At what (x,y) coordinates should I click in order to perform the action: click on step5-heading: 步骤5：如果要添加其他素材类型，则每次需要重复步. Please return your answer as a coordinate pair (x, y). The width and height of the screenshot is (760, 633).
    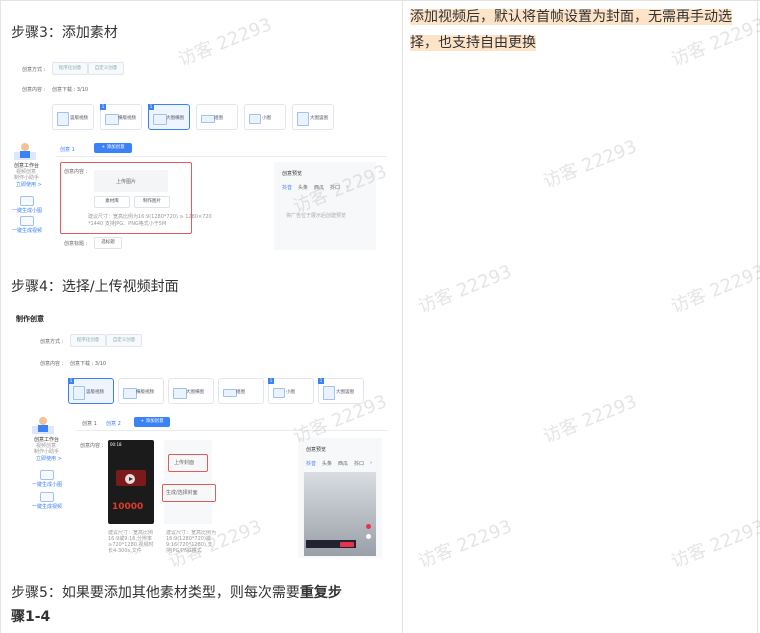
    Looking at the image, I should click on (176, 593).